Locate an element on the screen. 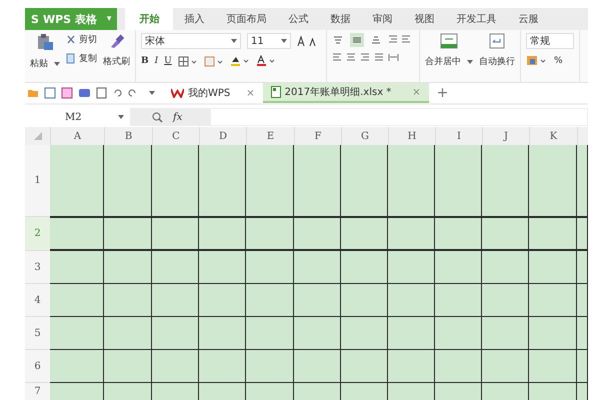 This screenshot has height=400, width=600. wrap-text-icon is located at coordinates (497, 41).